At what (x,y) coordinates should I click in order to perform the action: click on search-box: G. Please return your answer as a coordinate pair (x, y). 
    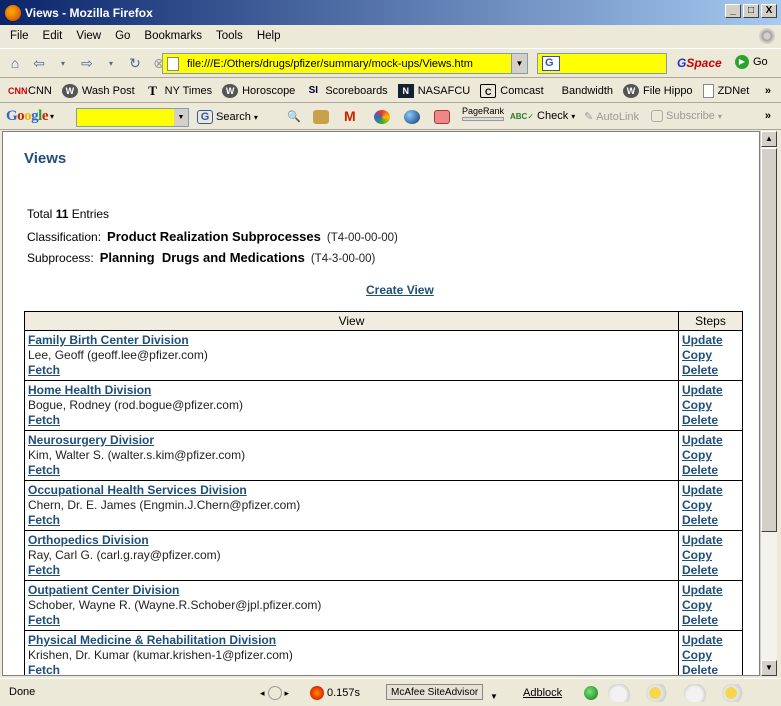
    Looking at the image, I should click on (602, 63).